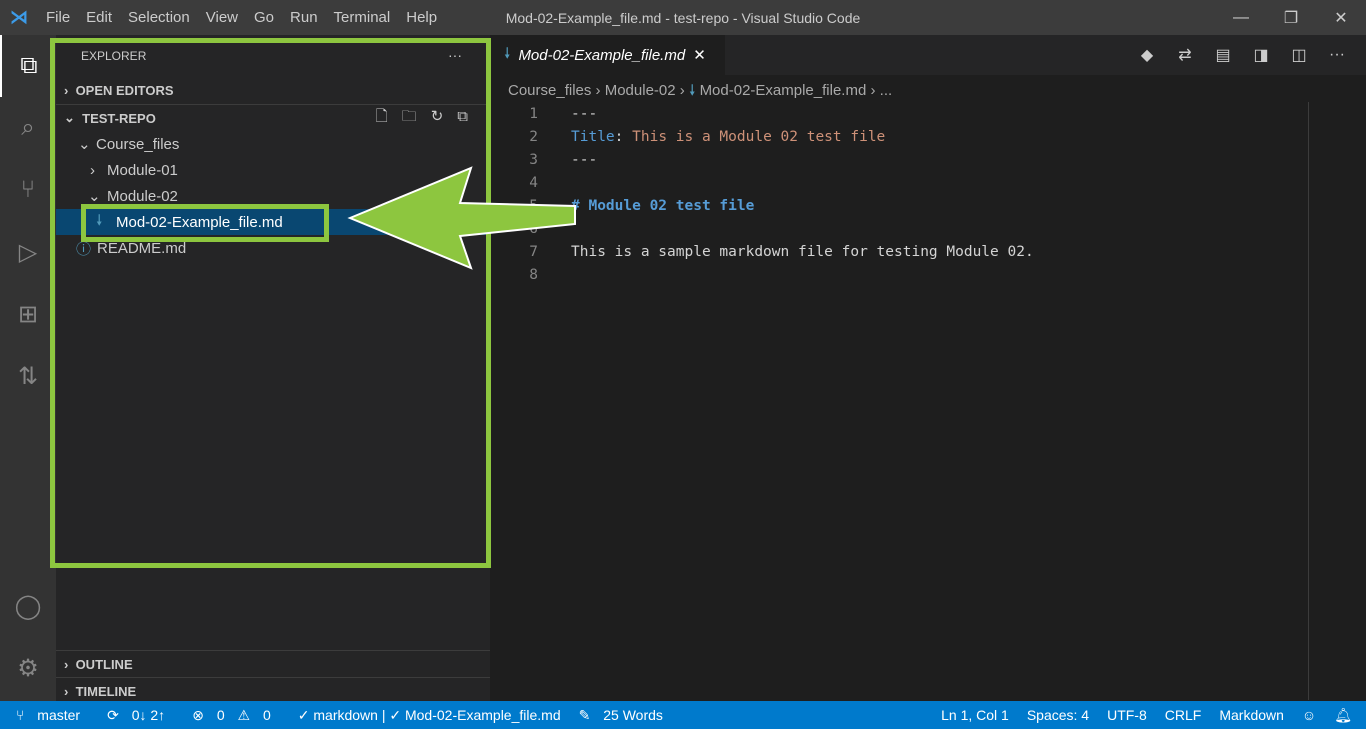  Describe the element at coordinates (236, 715) in the screenshot. I see `problems-status: ⊗ 0 ⚠ 0` at that location.